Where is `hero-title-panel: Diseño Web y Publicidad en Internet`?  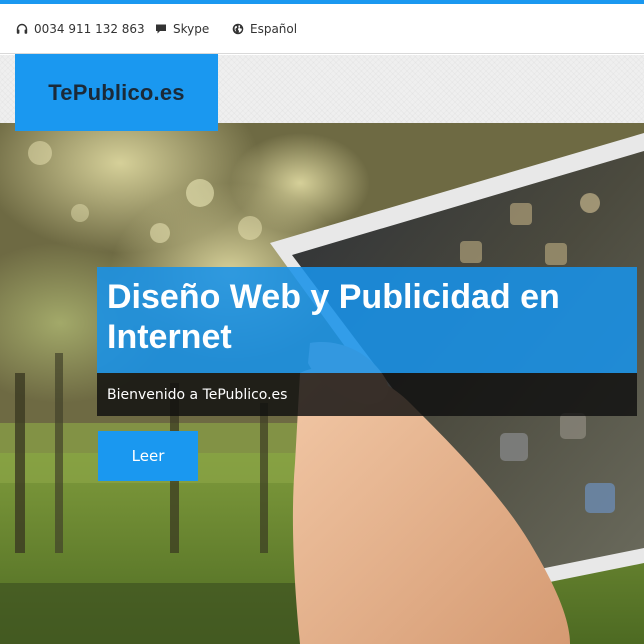
hero-title-panel: Diseño Web y Publicidad en Internet is located at coordinates (367, 320).